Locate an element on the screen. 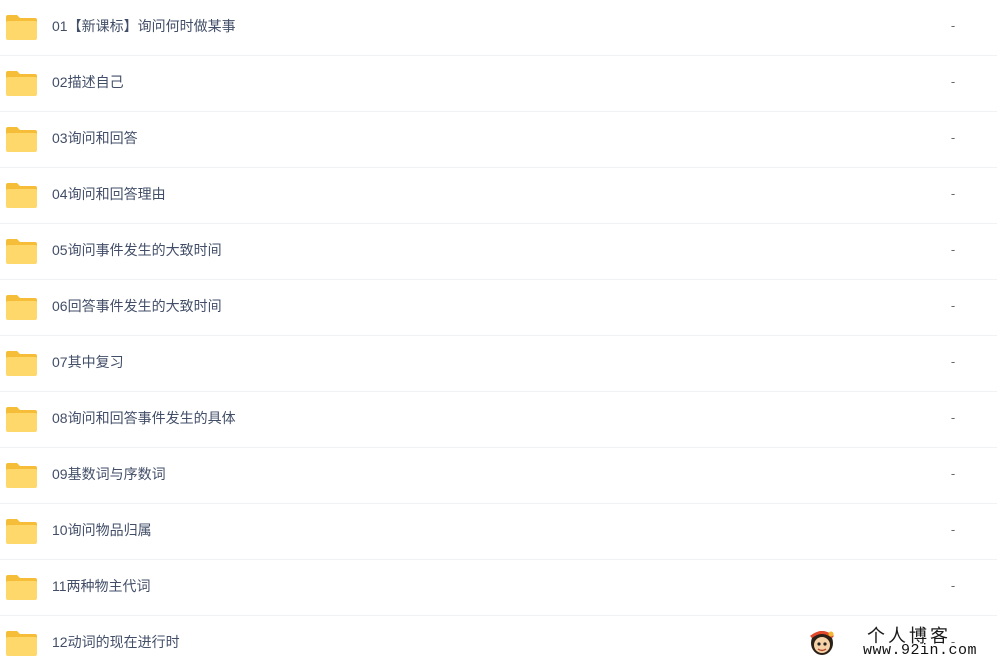 The height and width of the screenshot is (672, 997). file-name: 02描述自己 is located at coordinates (88, 82).